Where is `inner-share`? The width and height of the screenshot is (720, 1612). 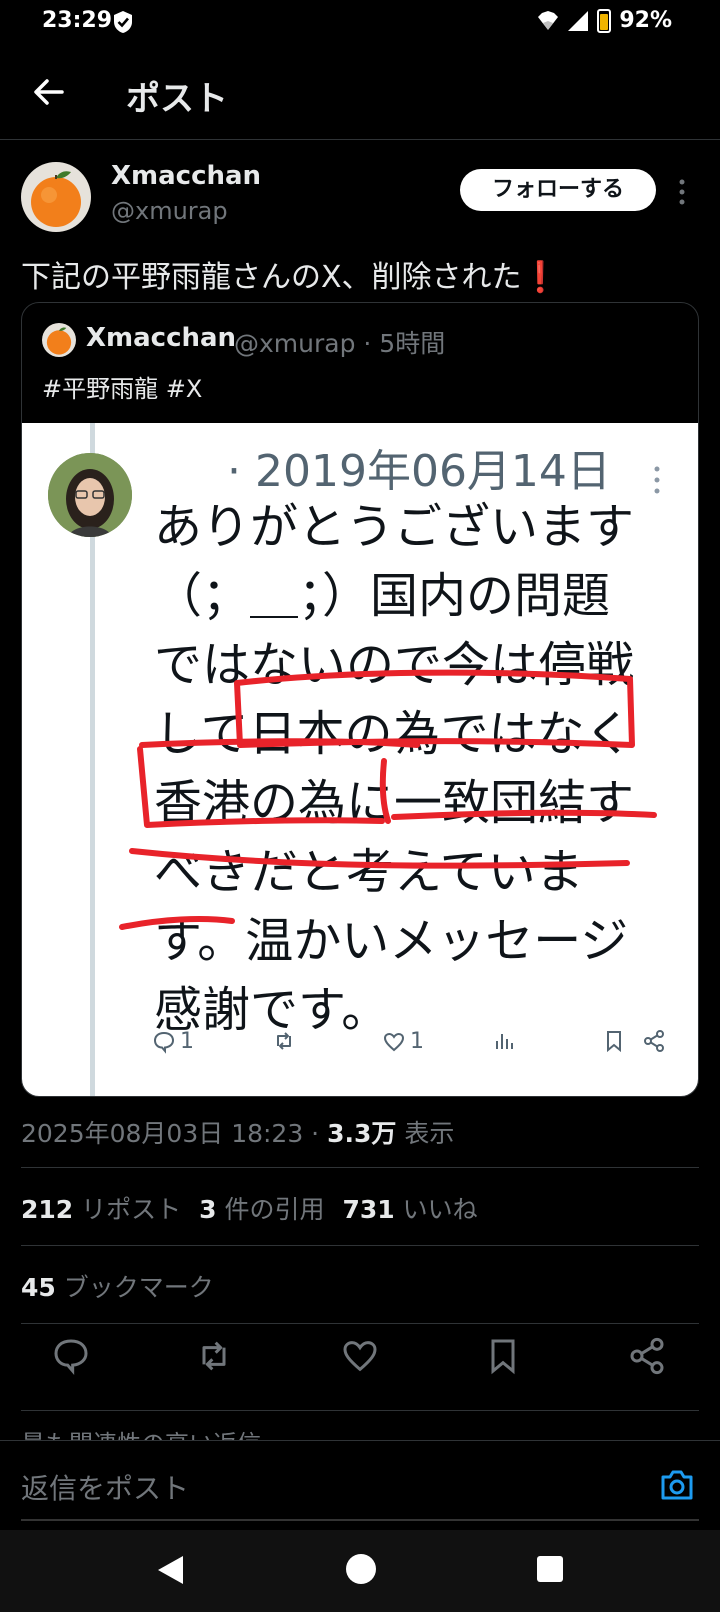 inner-share is located at coordinates (654, 1041).